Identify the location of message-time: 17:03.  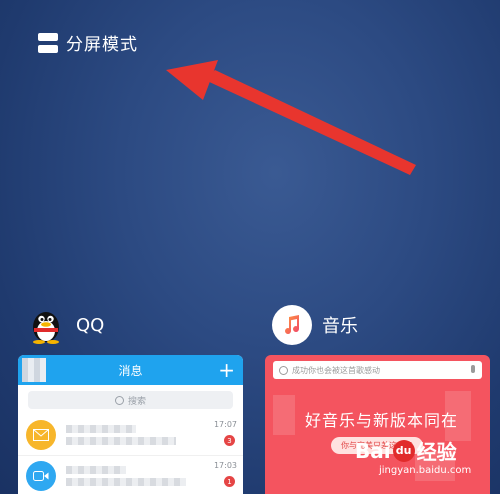
(225, 465).